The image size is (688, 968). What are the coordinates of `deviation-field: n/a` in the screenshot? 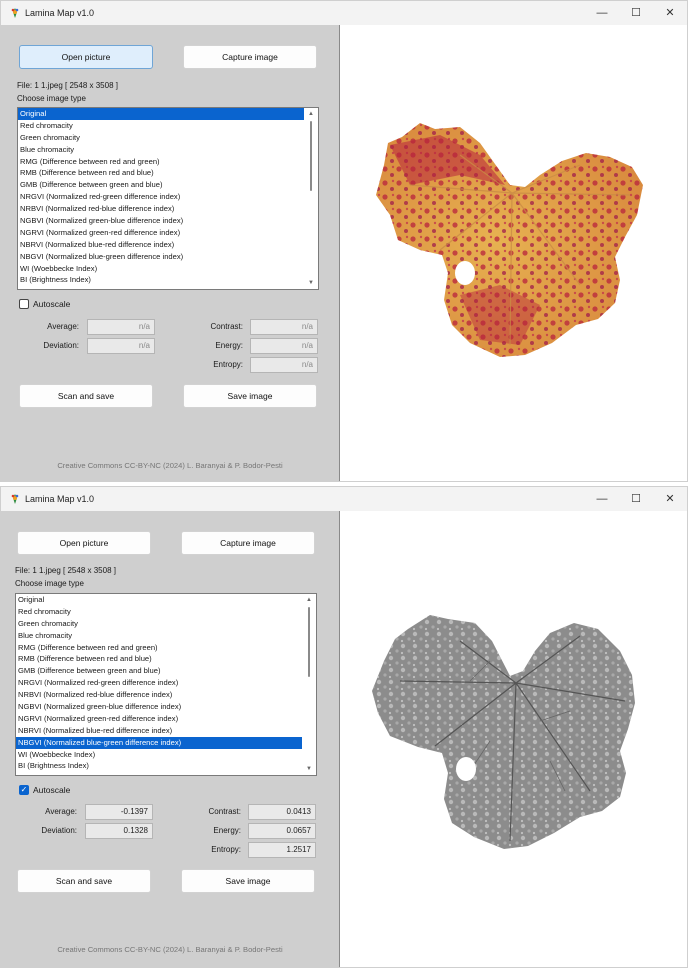 It's located at (121, 346).